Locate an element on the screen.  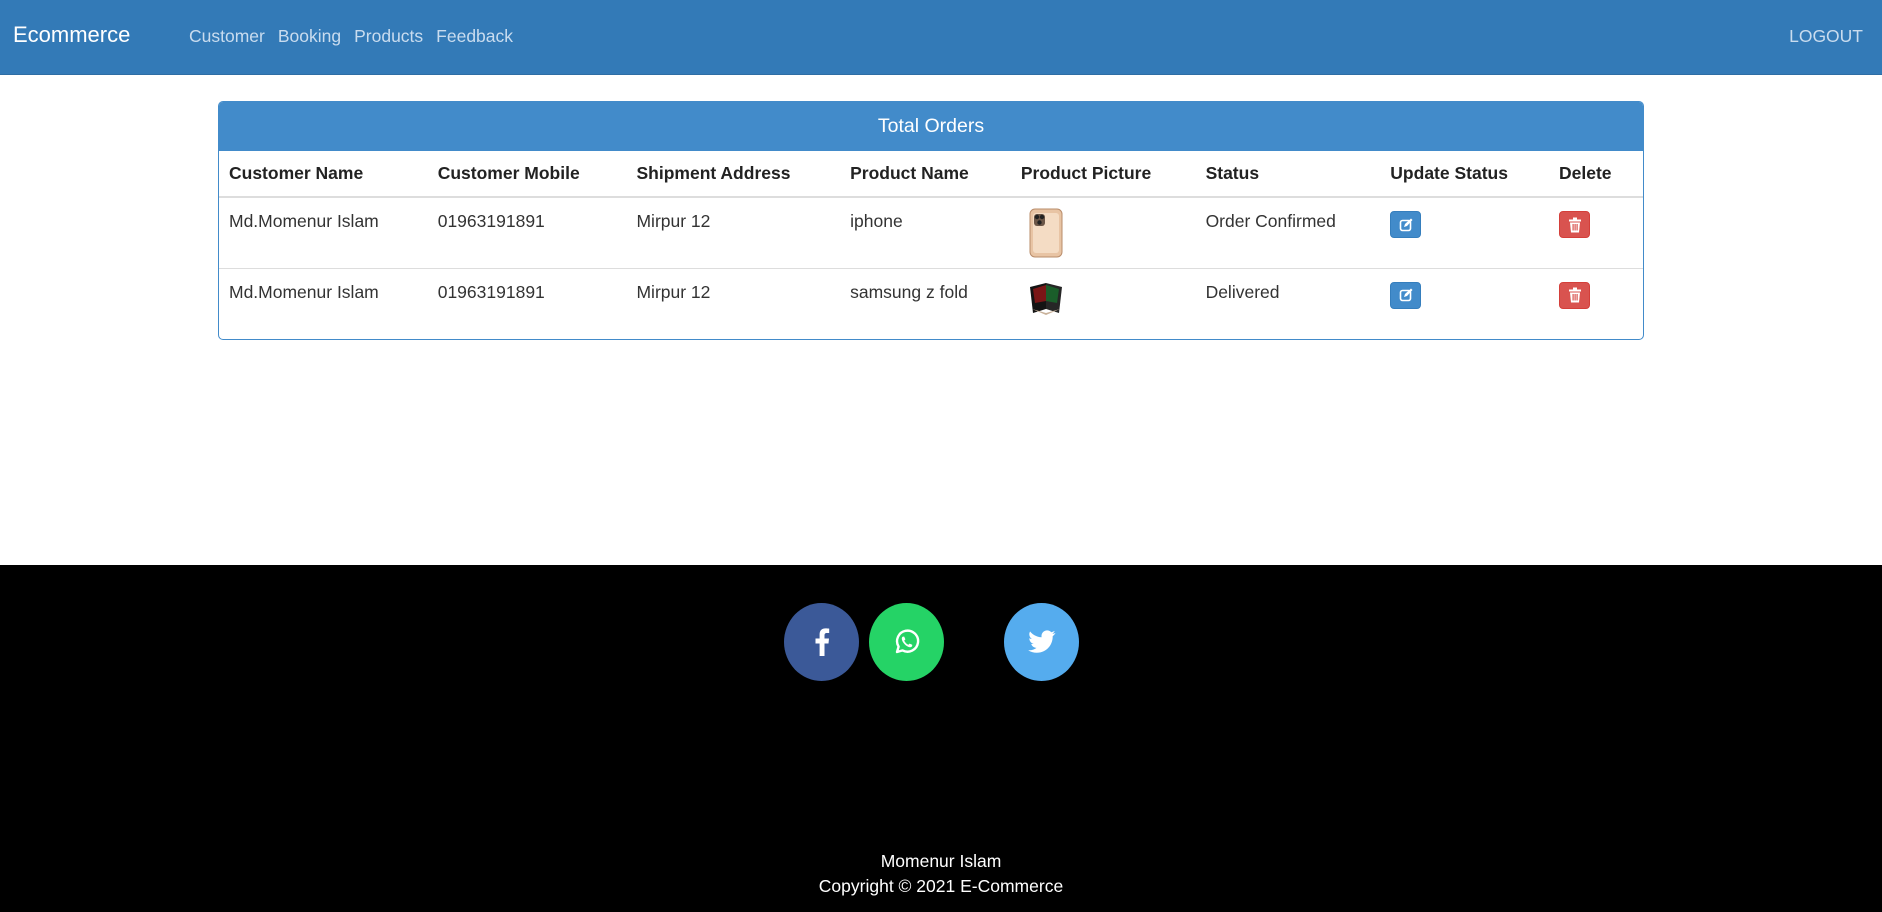
facebook-icon is located at coordinates (822, 642).